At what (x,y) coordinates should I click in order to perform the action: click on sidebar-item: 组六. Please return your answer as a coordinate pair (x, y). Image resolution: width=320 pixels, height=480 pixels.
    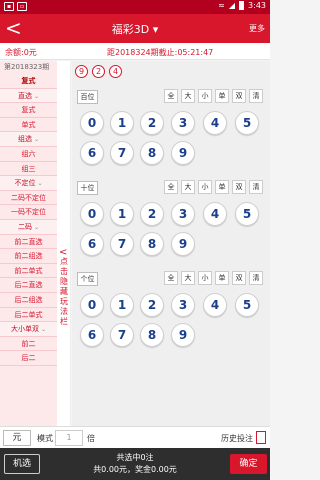
    Looking at the image, I should click on (28, 154).